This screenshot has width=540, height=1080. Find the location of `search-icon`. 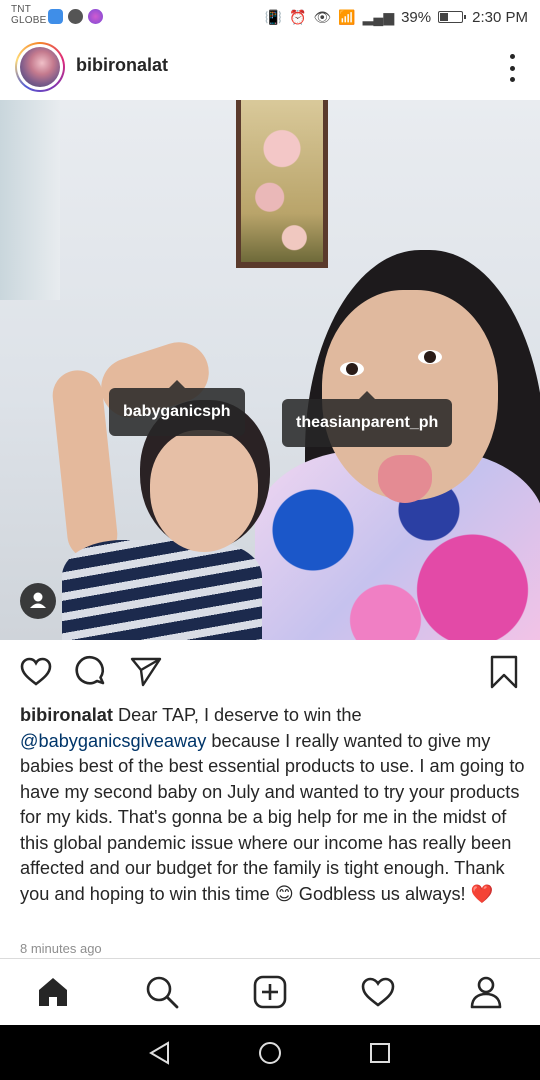

search-icon is located at coordinates (162, 992).